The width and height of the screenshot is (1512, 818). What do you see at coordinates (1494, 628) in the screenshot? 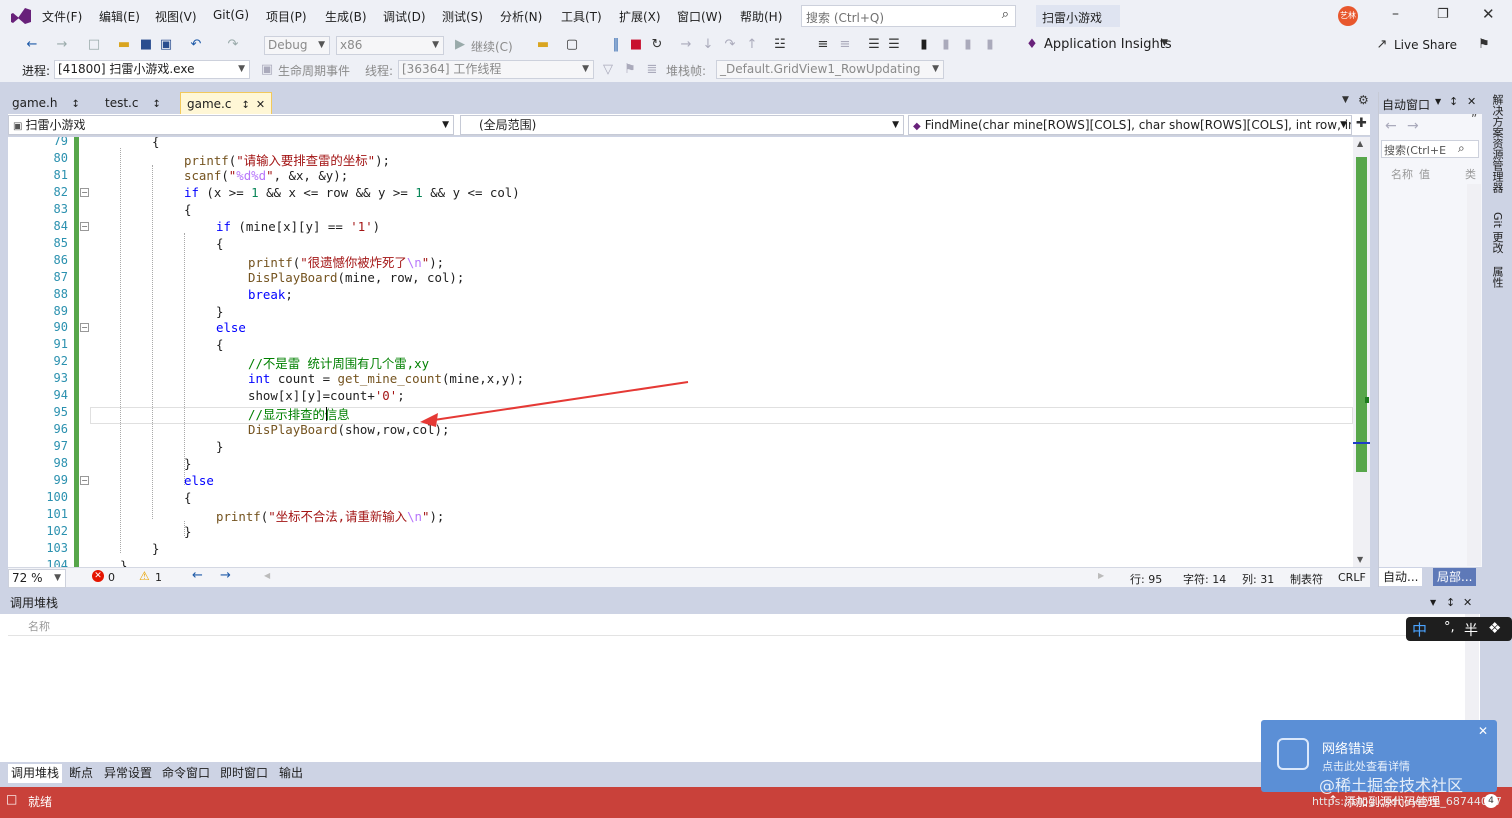
I see `ime-skin-icon: ❖` at bounding box center [1494, 628].